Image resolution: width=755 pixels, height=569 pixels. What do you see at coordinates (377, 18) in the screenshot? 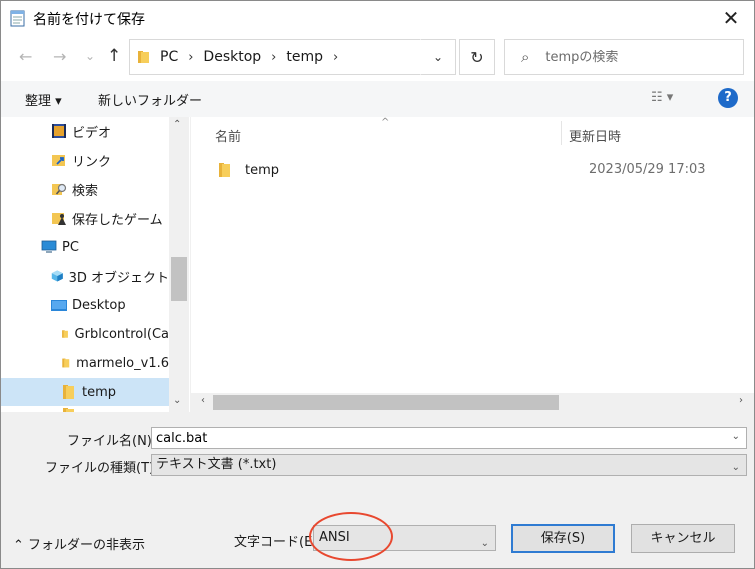
I see `title-bar: 名前を付けて保存 ✕` at bounding box center [377, 18].